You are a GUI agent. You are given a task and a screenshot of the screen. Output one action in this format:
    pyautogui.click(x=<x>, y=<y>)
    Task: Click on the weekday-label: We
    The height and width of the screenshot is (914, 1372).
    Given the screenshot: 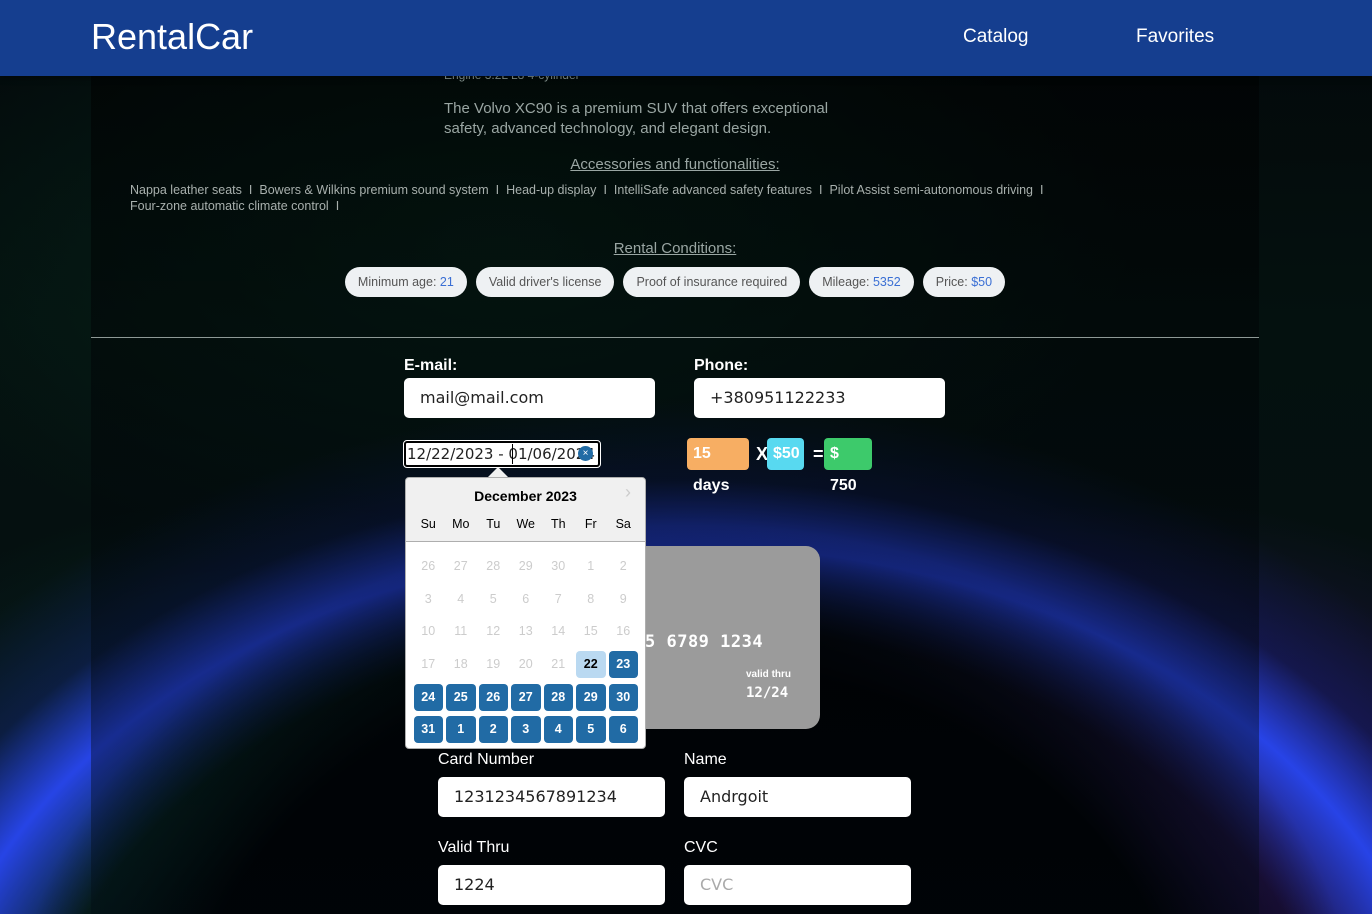 What is the action you would take?
    pyautogui.click(x=526, y=524)
    